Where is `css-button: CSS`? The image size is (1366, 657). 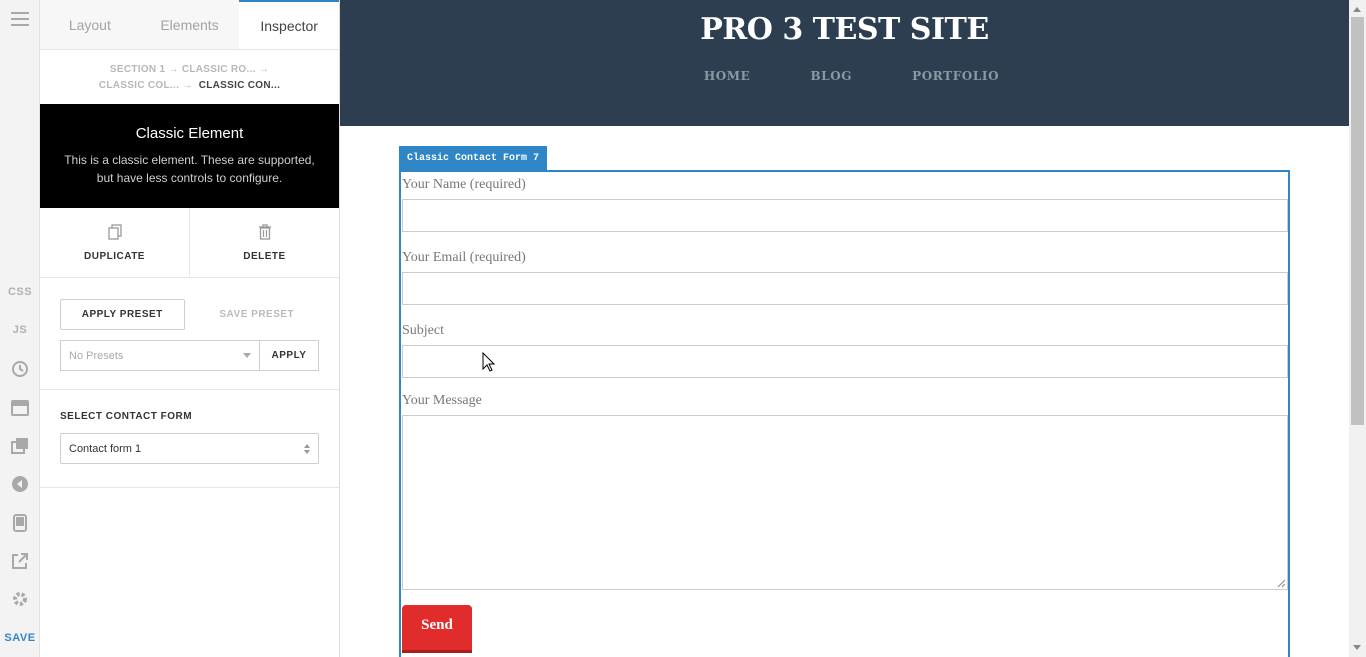 css-button: CSS is located at coordinates (20, 292).